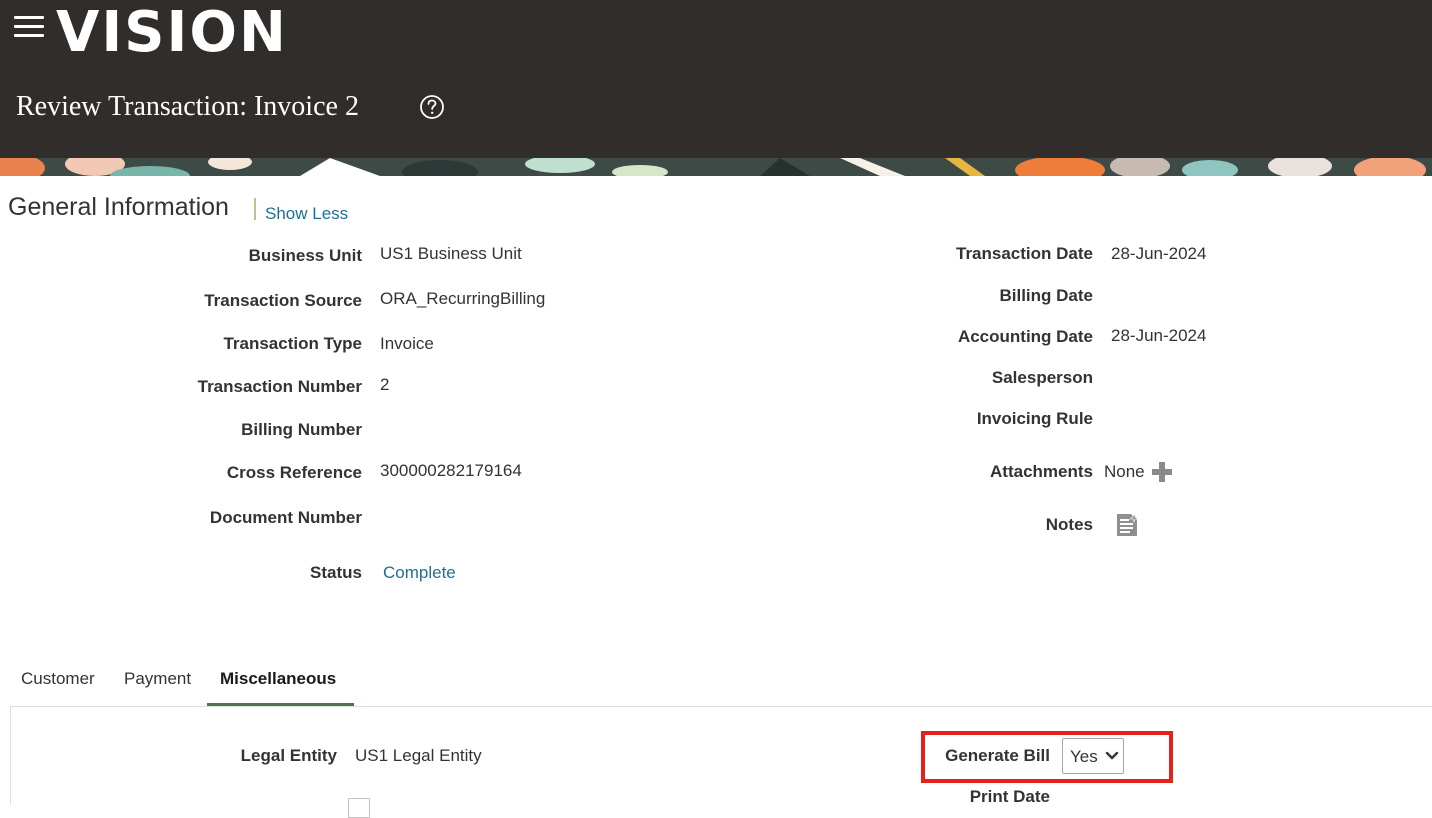 This screenshot has width=1432, height=818. What do you see at coordinates (285, 517) in the screenshot?
I see `document-number-label: Document Number` at bounding box center [285, 517].